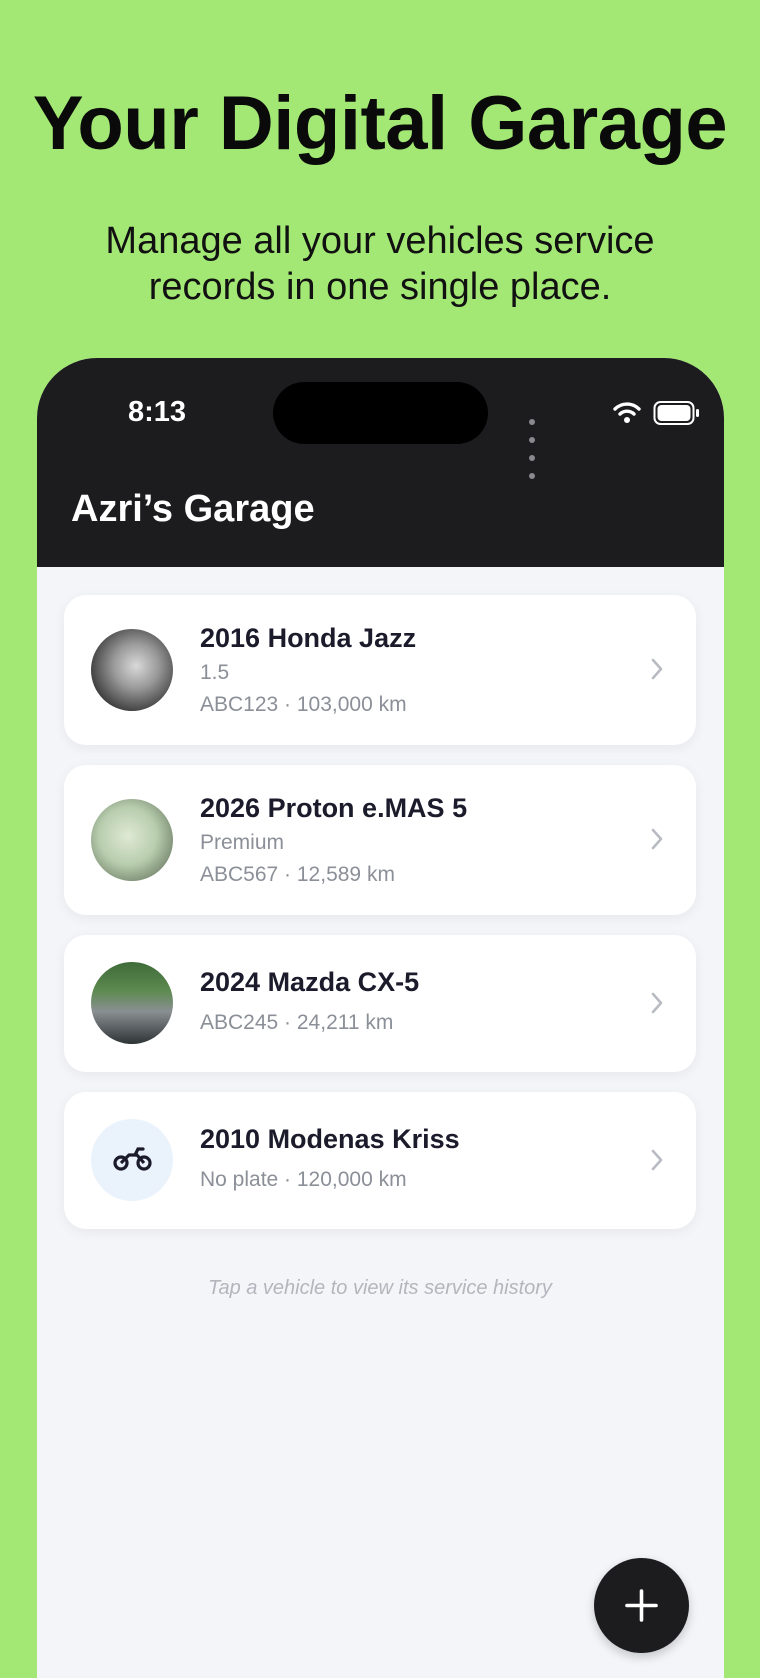  What do you see at coordinates (297, 1022) in the screenshot?
I see `vehicle-meta: ABC245 · 24,211 km` at bounding box center [297, 1022].